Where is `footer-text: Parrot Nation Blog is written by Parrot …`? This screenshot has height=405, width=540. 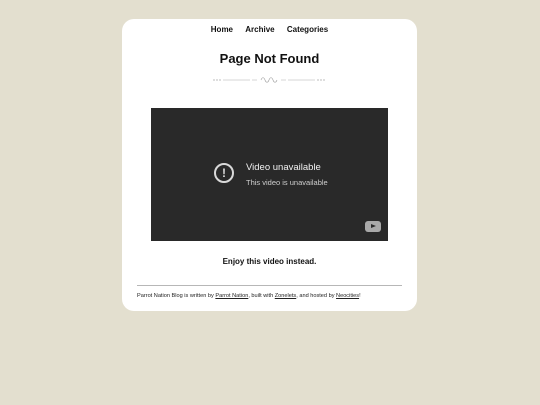
footer-text: Parrot Nation Blog is written by Parrot … is located at coordinates (249, 296).